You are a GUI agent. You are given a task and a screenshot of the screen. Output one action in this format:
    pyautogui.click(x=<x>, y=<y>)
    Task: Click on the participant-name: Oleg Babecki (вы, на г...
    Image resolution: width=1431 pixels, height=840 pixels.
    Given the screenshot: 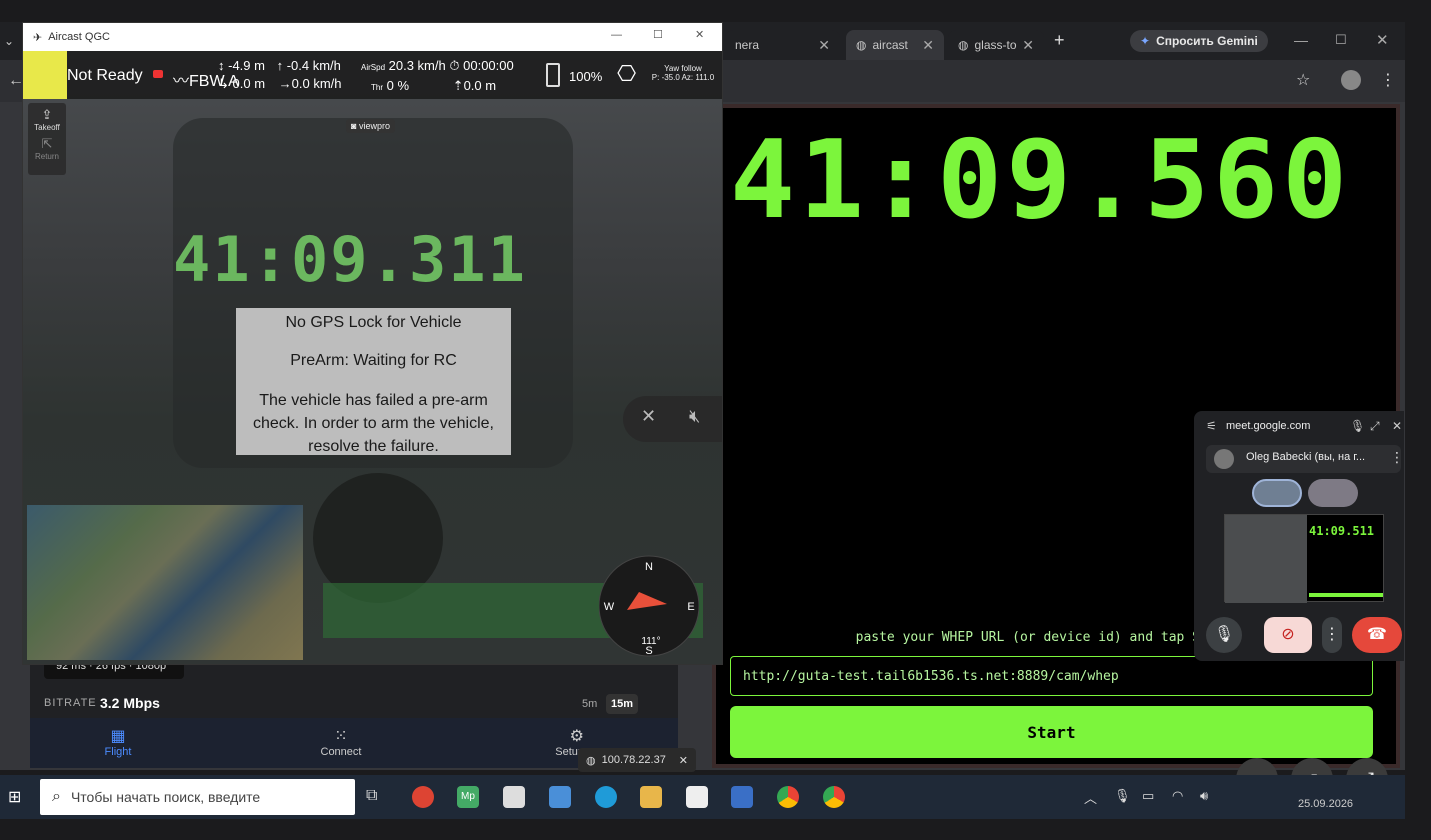 What is the action you would take?
    pyautogui.click(x=1306, y=457)
    